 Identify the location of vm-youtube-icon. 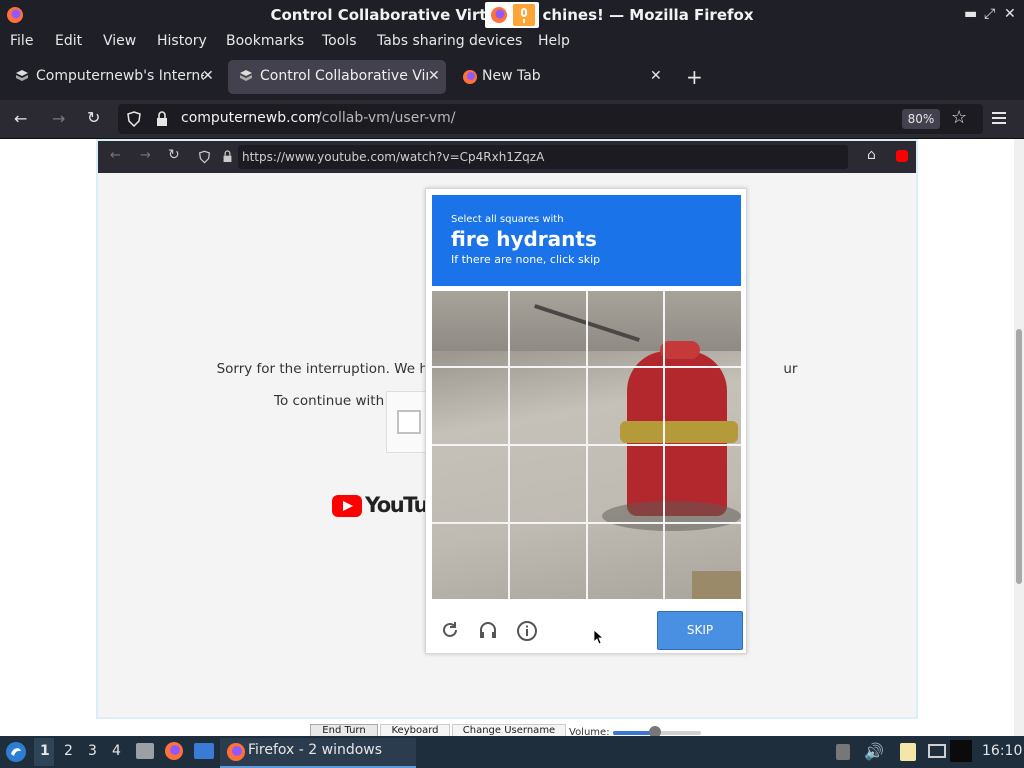
(902, 156).